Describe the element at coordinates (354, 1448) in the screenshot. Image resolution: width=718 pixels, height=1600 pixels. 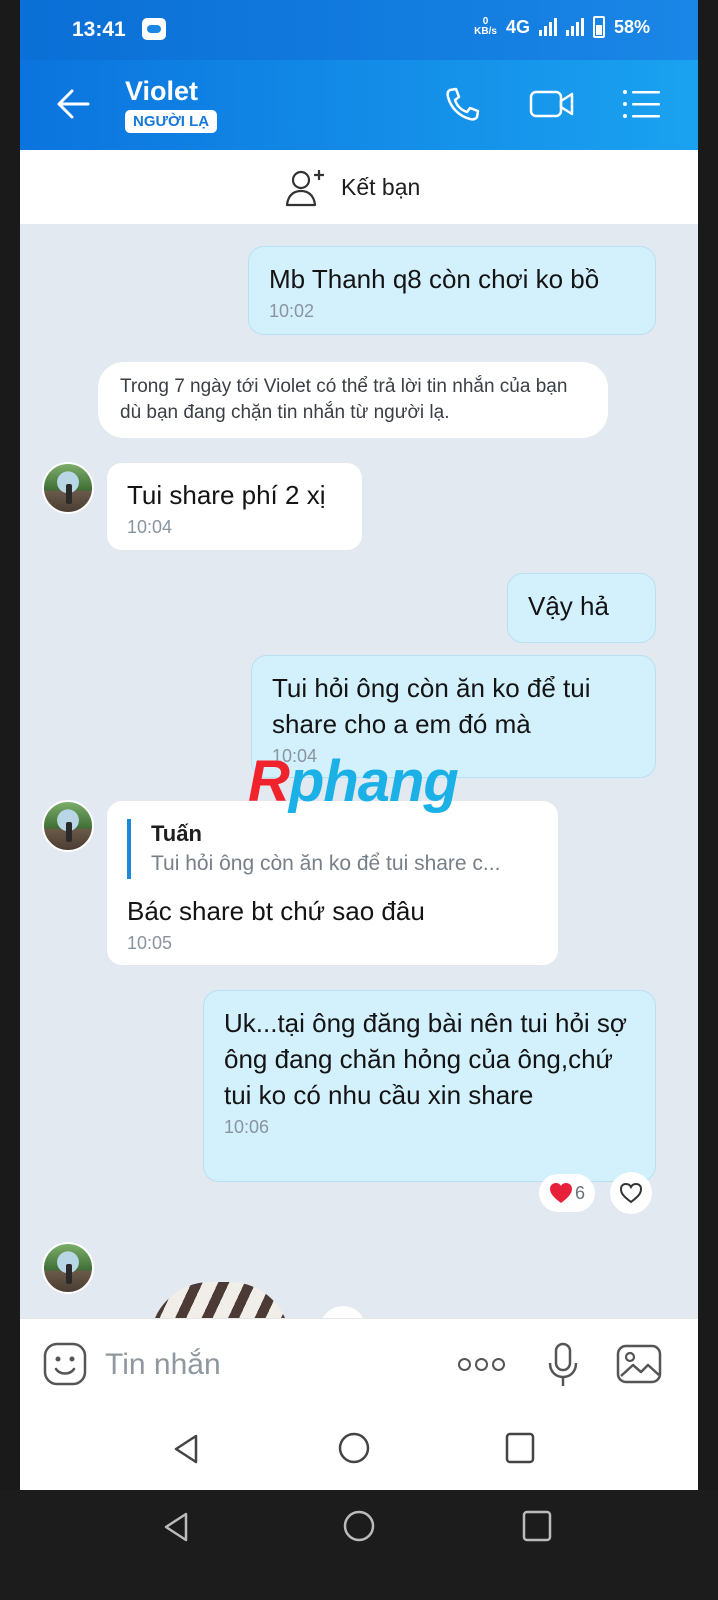
I see `nav-home-icon` at that location.